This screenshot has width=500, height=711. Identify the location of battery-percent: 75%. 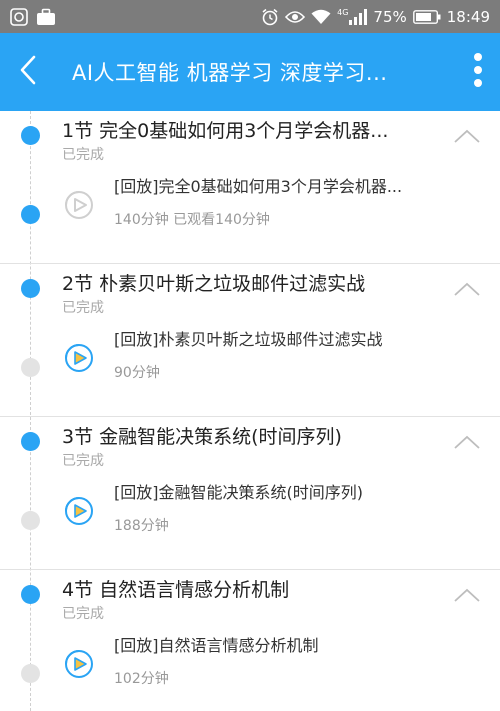
(390, 16).